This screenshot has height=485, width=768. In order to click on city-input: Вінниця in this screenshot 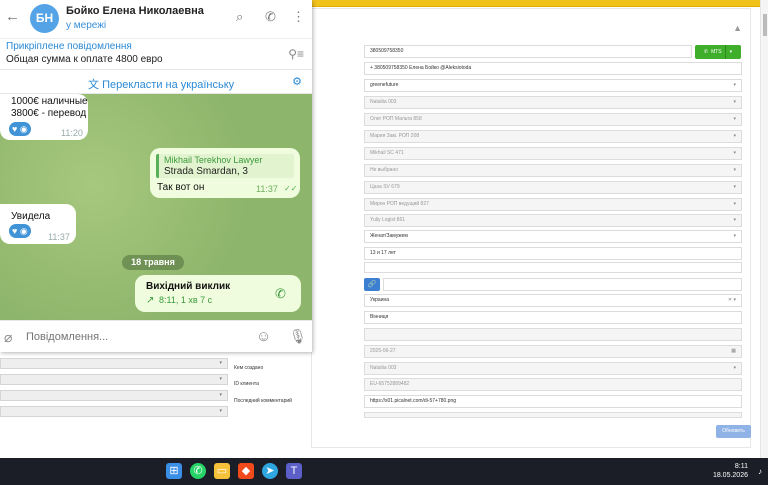, I will do `click(553, 317)`.